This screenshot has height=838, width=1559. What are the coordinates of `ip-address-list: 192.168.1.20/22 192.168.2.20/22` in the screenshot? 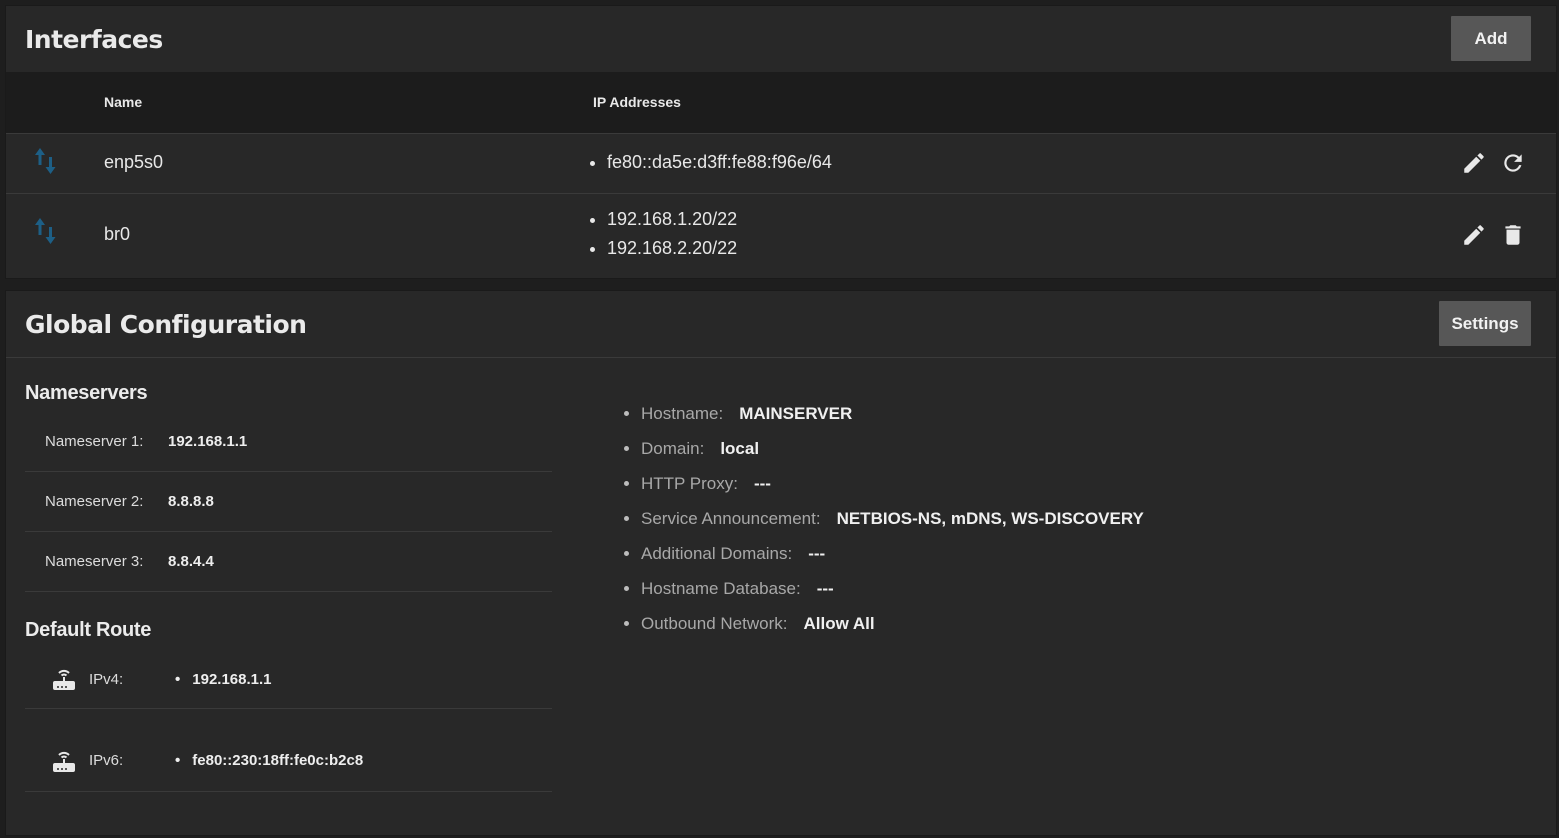 It's located at (663, 234).